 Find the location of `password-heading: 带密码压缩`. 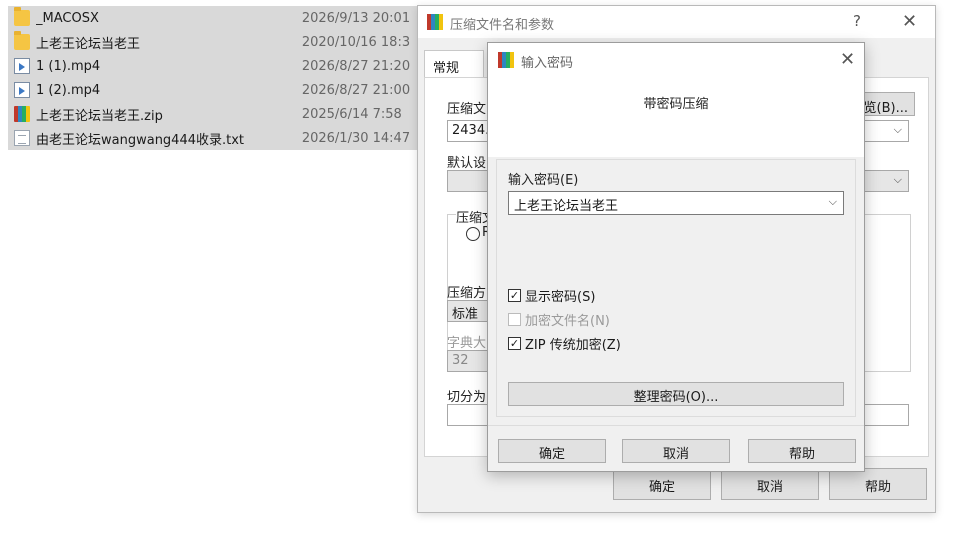

password-heading: 带密码压缩 is located at coordinates (676, 104).